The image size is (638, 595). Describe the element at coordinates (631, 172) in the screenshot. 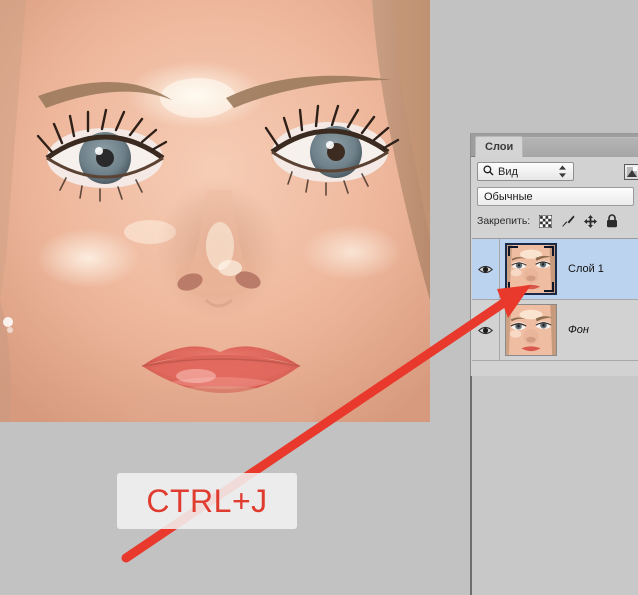

I see `panel-menu-icon` at that location.